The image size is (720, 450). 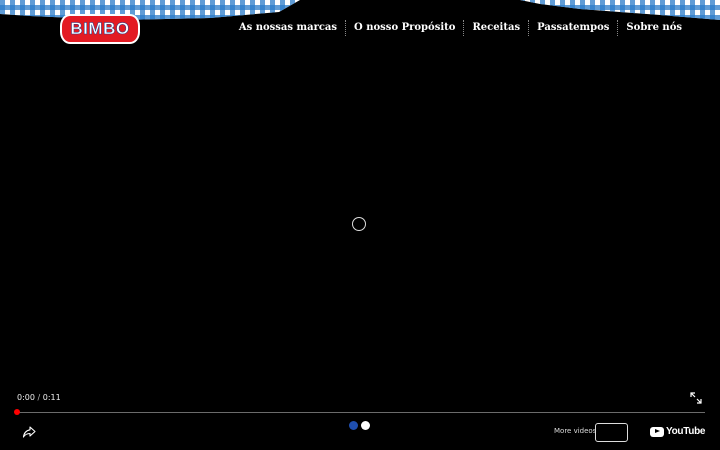 What do you see at coordinates (620, 10) in the screenshot?
I see `gingham-right` at bounding box center [620, 10].